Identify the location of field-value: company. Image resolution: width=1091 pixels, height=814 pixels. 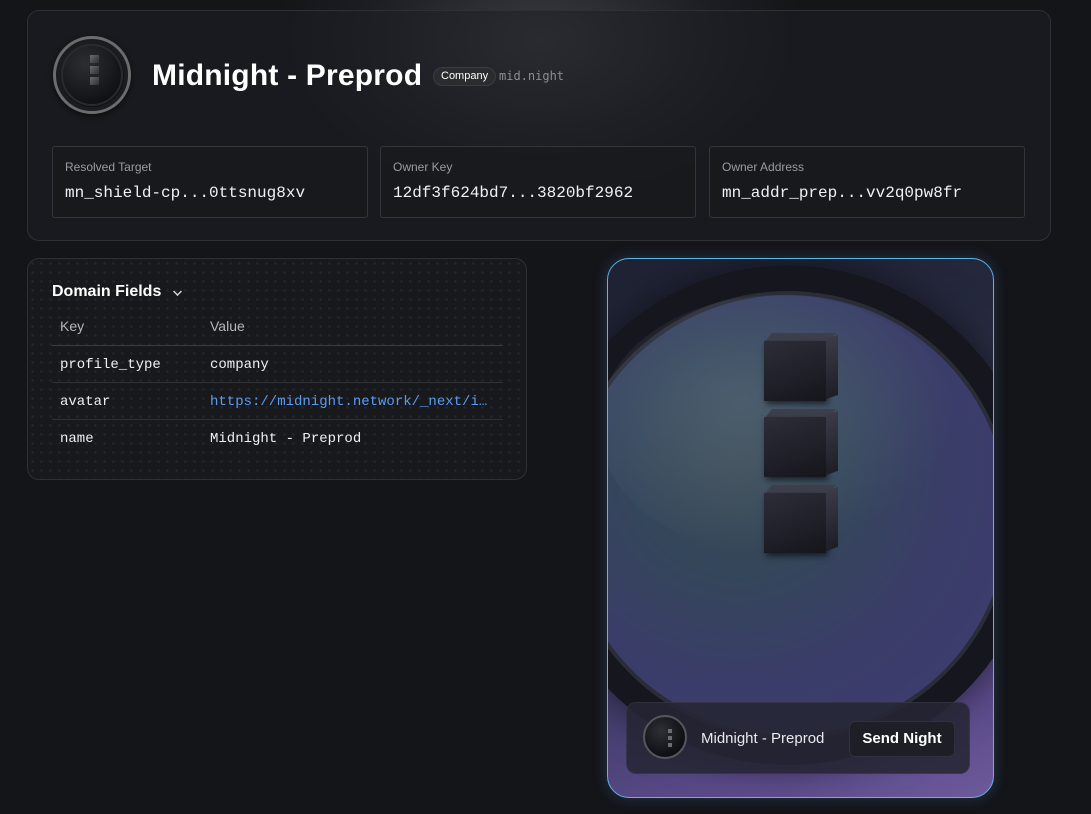
(239, 365).